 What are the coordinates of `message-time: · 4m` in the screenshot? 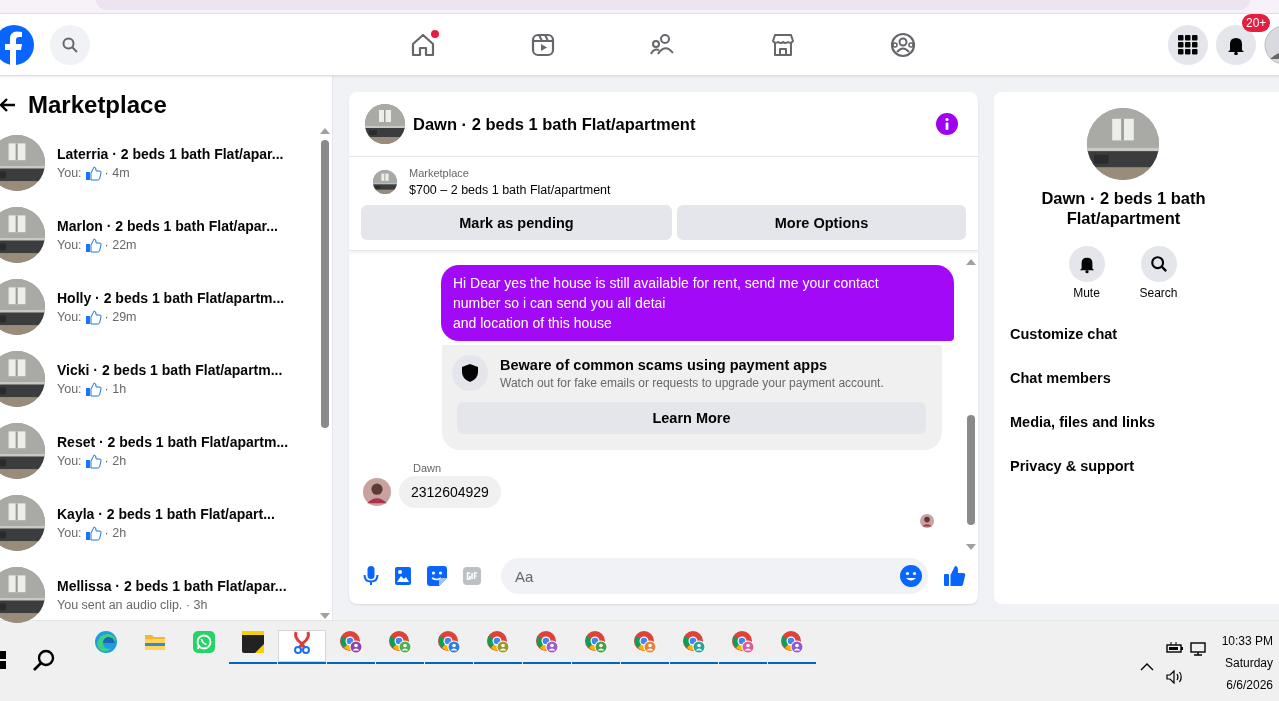 It's located at (117, 173).